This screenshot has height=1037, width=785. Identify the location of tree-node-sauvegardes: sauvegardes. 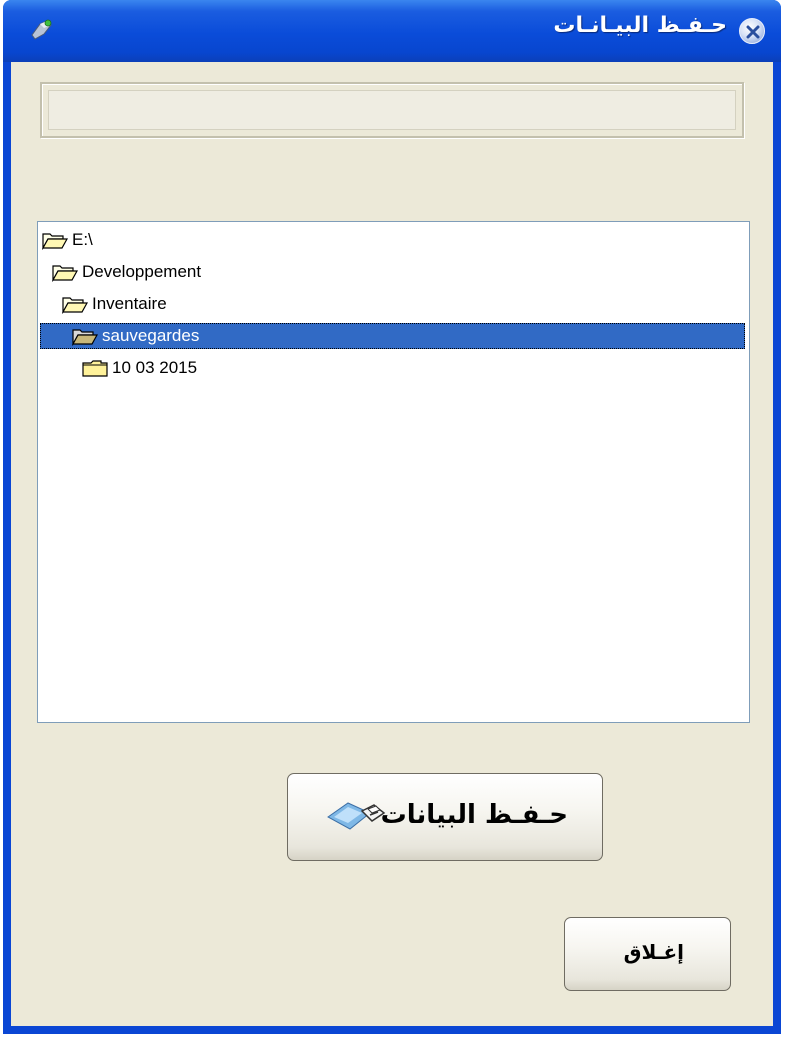
(392, 336).